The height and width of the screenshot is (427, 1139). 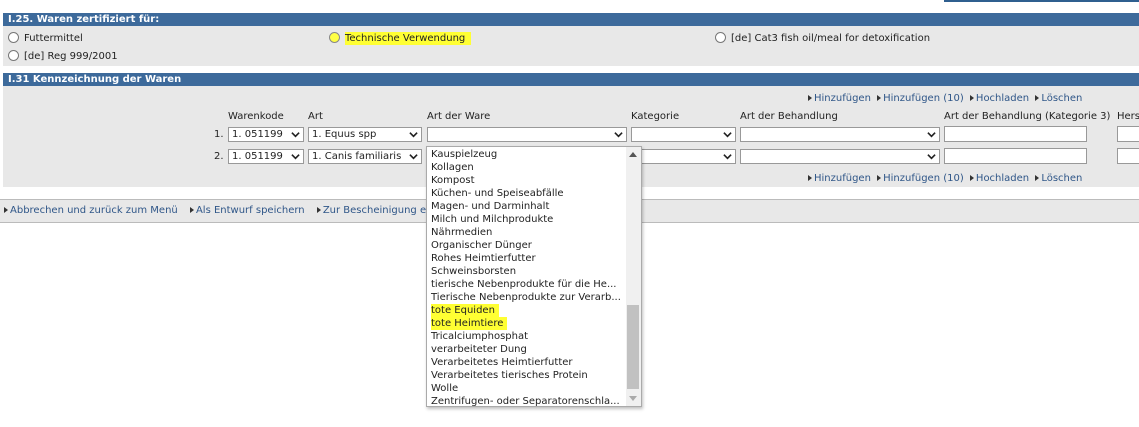 What do you see at coordinates (469, 323) in the screenshot?
I see `dropdown-option: tote Heimtiere` at bounding box center [469, 323].